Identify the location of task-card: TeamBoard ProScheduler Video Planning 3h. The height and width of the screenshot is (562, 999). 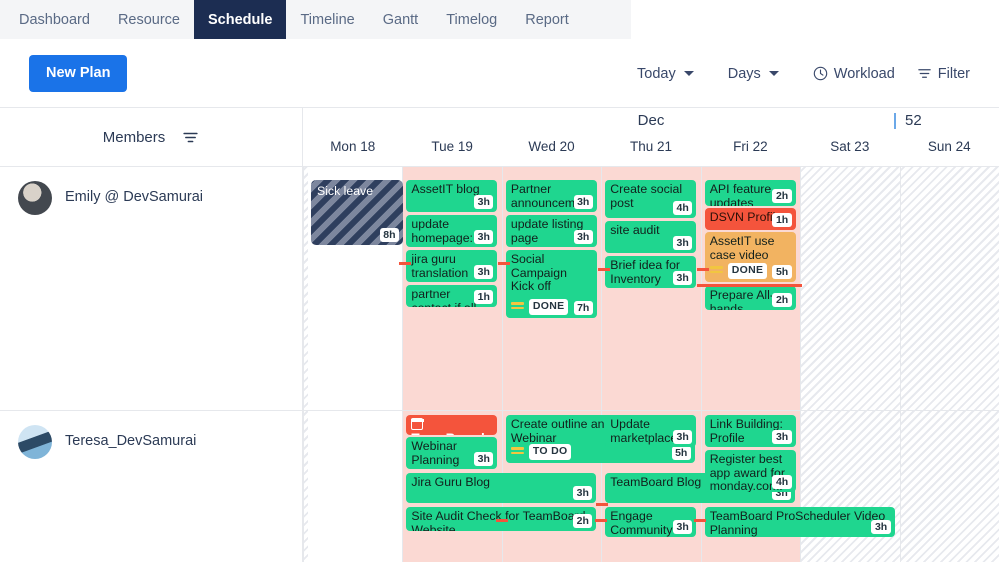
(799, 522).